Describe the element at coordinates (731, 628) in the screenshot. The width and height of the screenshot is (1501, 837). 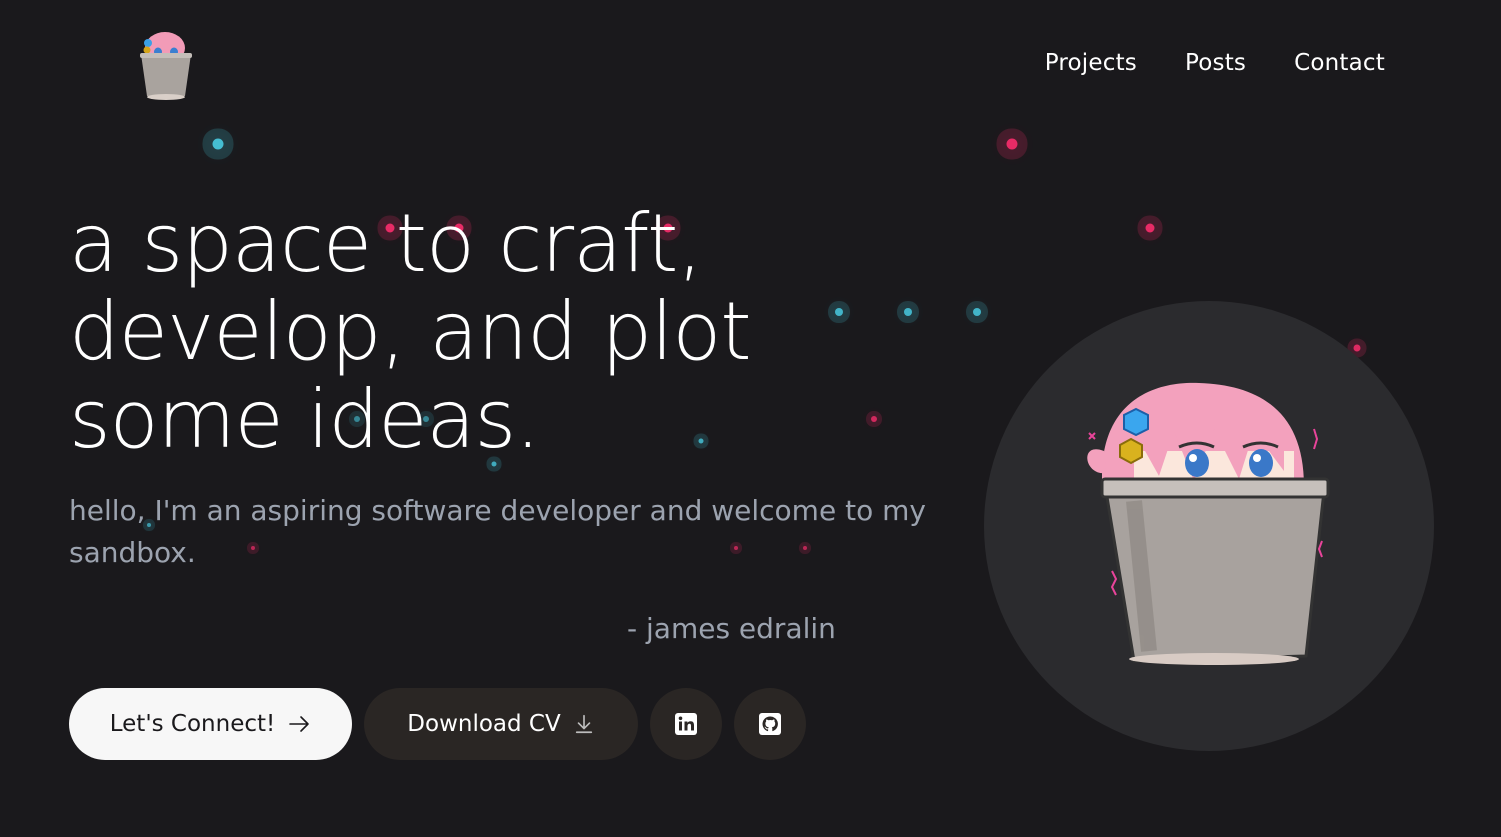
I see `hero-signature: - james edralin` at that location.